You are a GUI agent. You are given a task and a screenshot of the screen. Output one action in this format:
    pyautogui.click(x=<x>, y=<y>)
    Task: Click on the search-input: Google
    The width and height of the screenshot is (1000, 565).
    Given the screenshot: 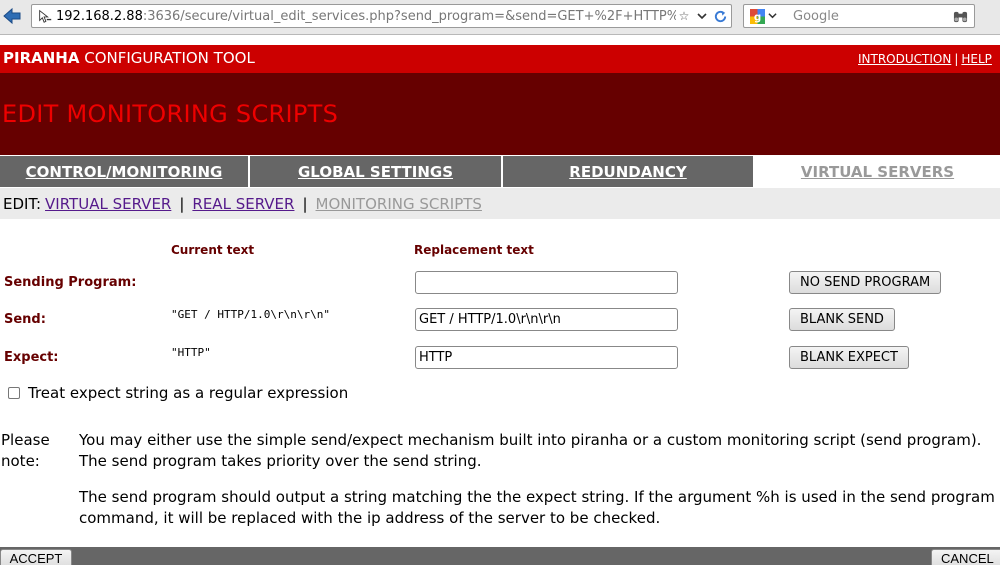 What is the action you would take?
    pyautogui.click(x=871, y=16)
    